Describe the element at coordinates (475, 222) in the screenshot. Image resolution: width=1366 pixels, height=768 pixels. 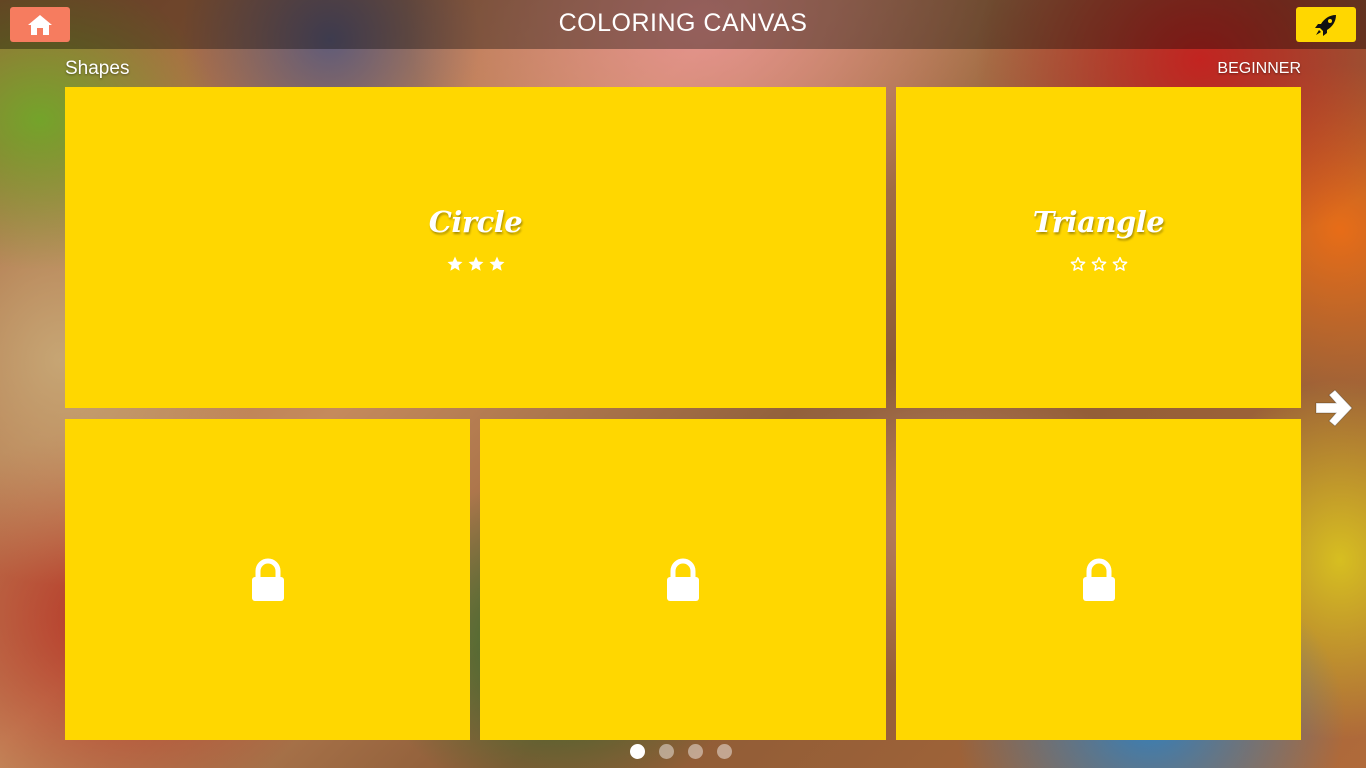
I see `tile-name: Circle` at that location.